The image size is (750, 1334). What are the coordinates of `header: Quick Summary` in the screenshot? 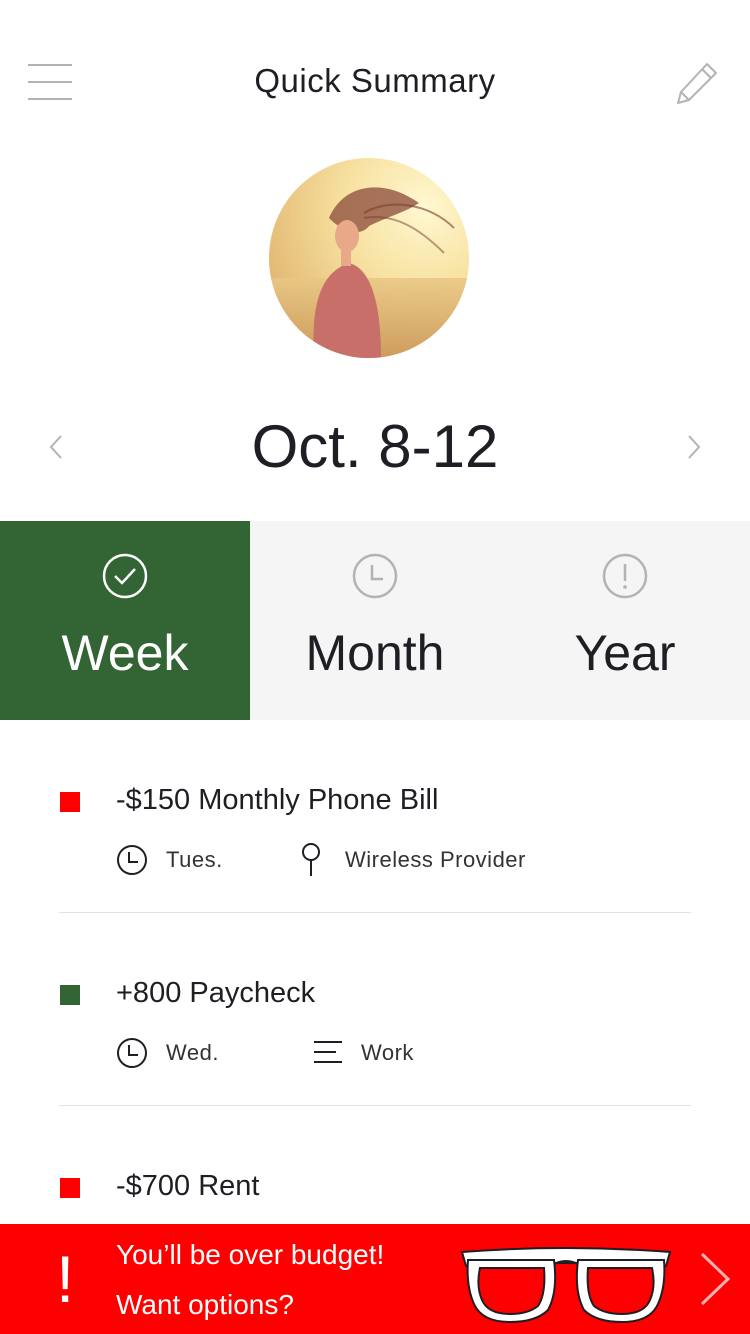 It's located at (375, 80).